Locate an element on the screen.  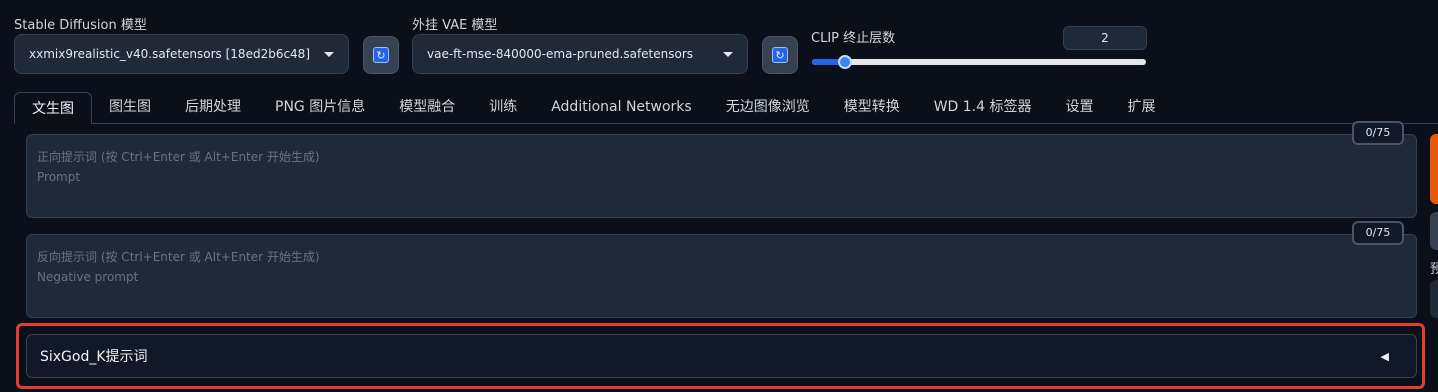
prompt-placeholder-line2: Prompt is located at coordinates (59, 177).